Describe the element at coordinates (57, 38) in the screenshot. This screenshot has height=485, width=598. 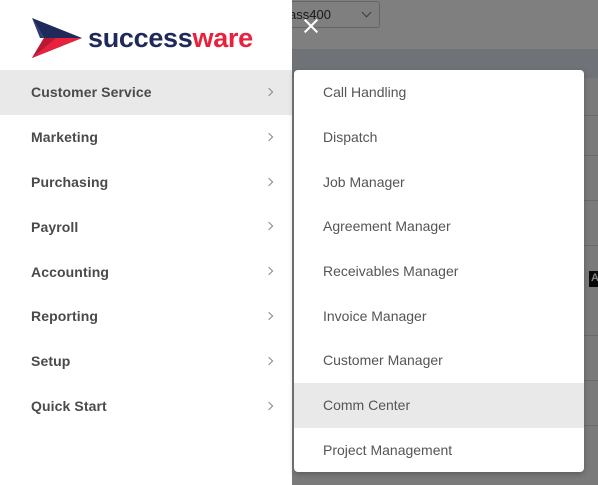
I see `logo-mark-icon` at that location.